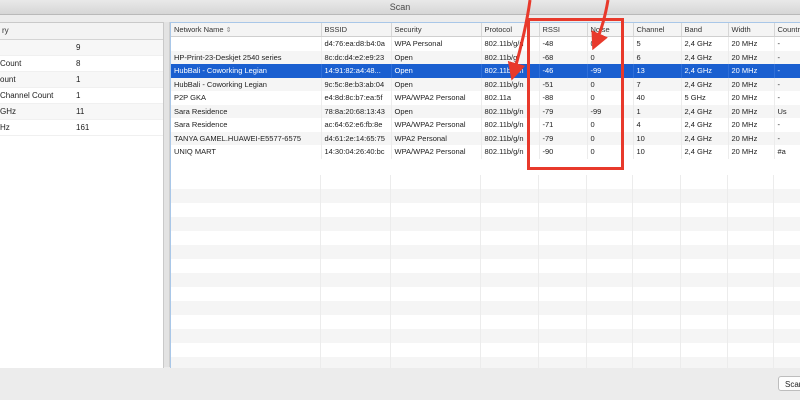 Image resolution: width=800 pixels, height=400 pixels. I want to click on table-cell: 7, so click(657, 84).